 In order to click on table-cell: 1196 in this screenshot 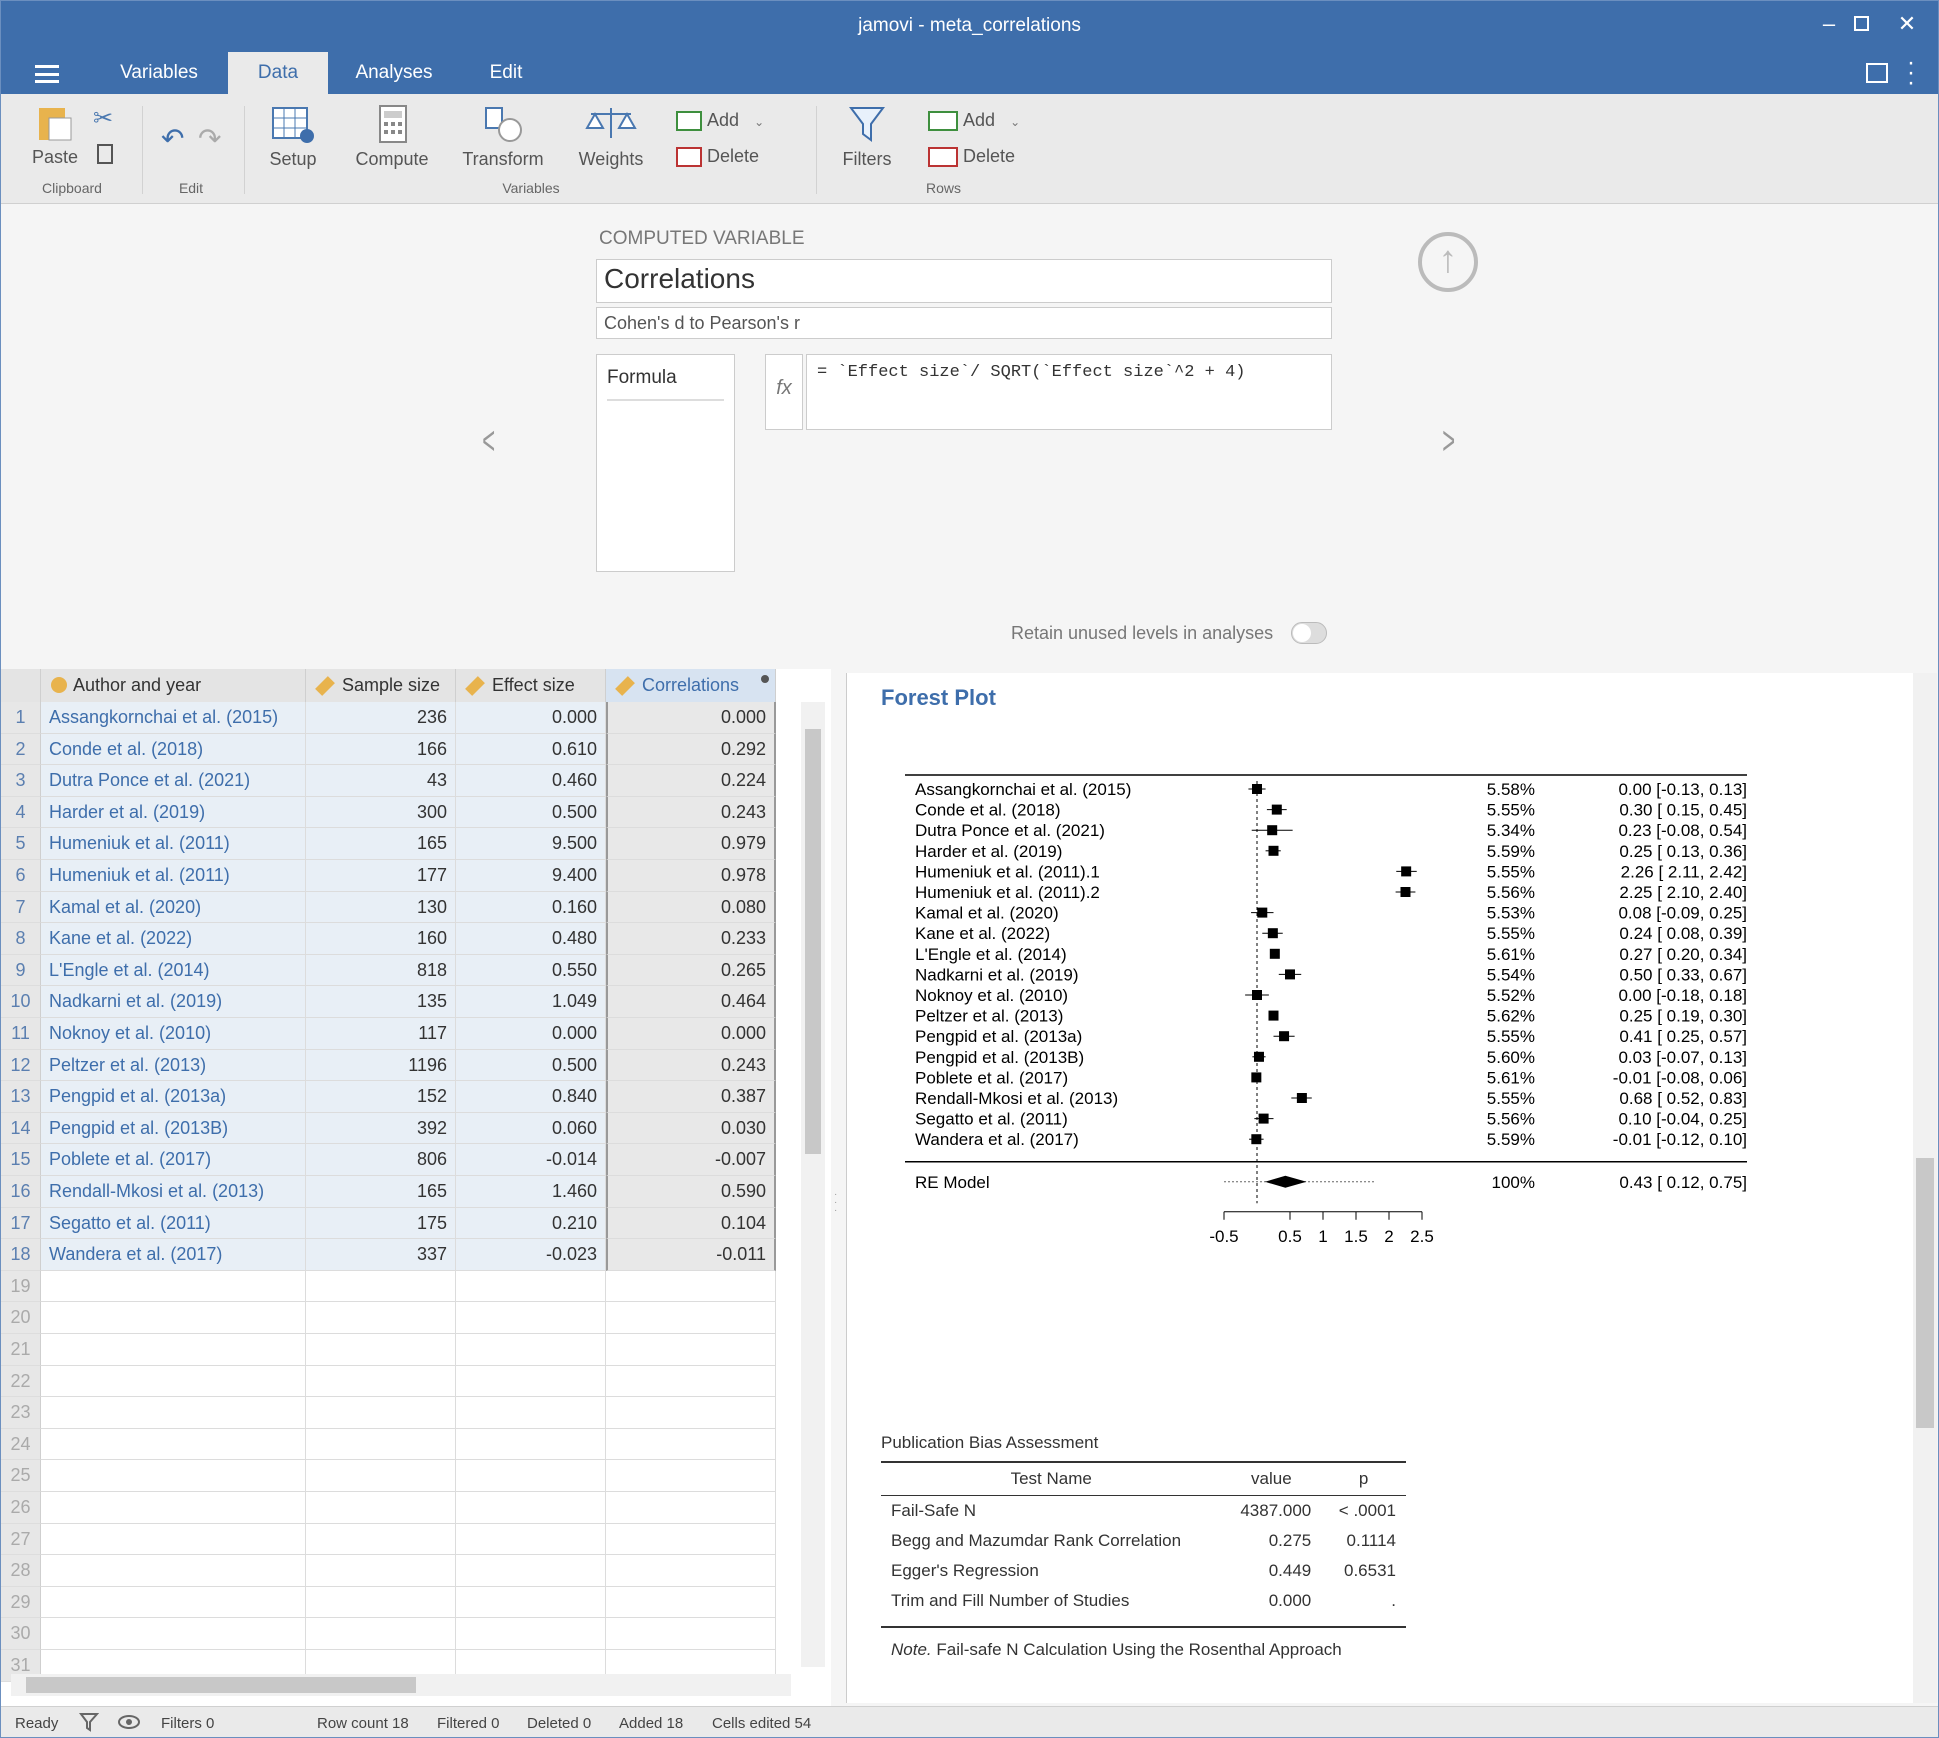, I will do `click(381, 1065)`.